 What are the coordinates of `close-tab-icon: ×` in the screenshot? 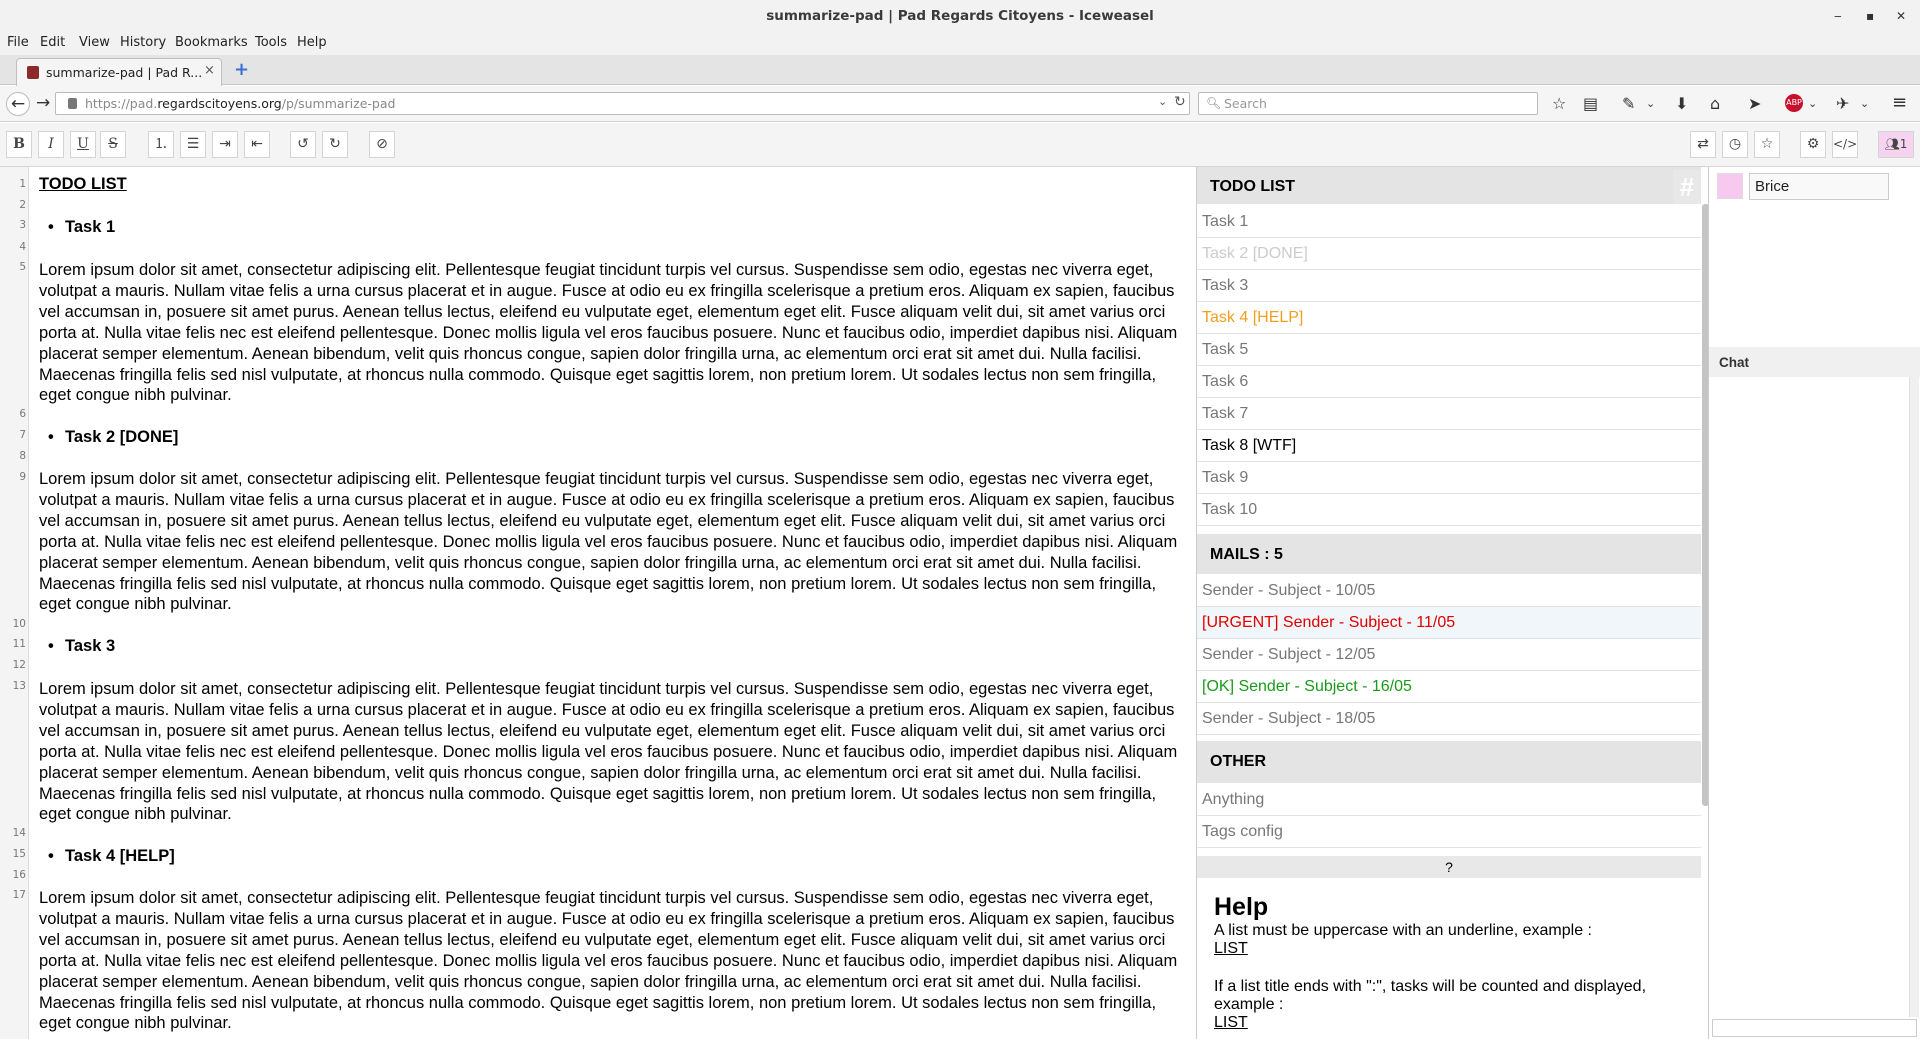 It's located at (209, 70).